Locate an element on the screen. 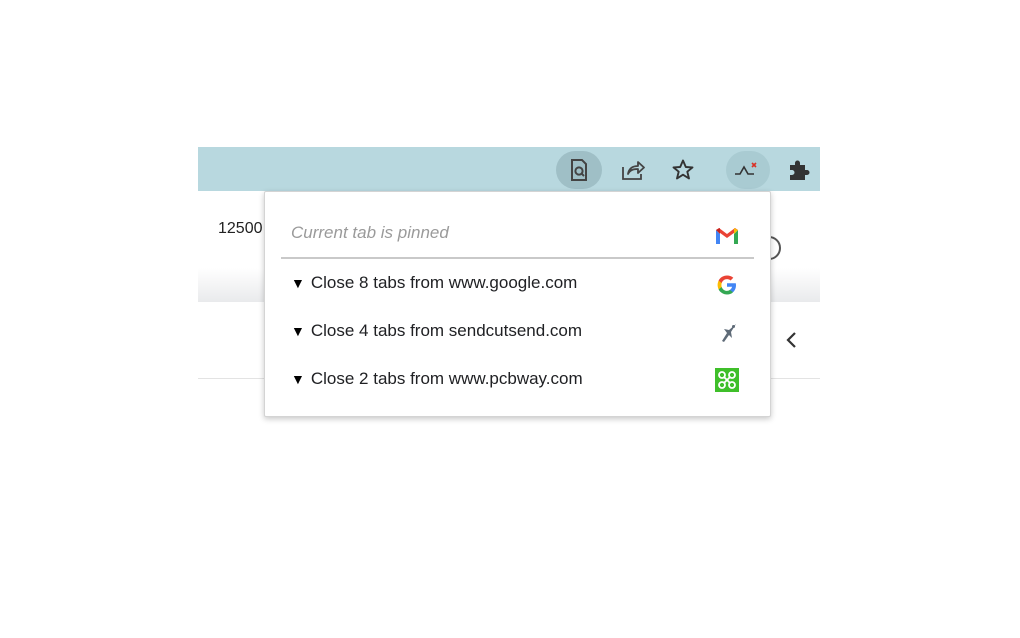  share-icon is located at coordinates (633, 170).